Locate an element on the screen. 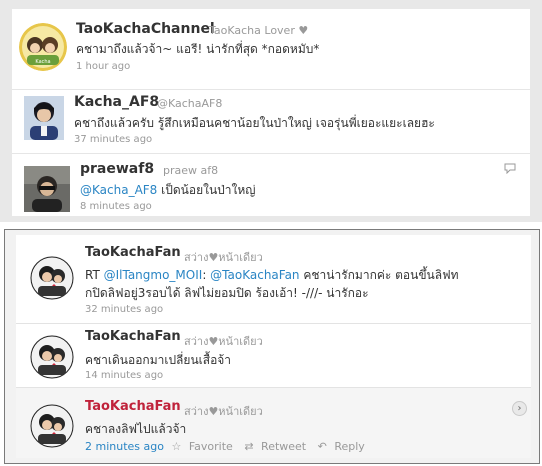  screen-name: praew af8 is located at coordinates (190, 170).